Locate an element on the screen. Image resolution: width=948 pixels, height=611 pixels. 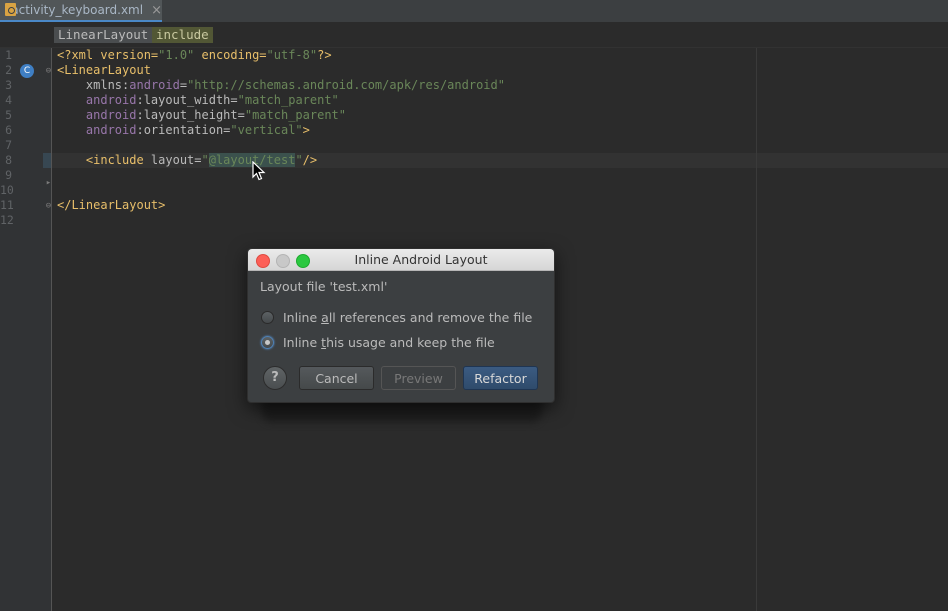
cancel-button: Cancel is located at coordinates (336, 378).